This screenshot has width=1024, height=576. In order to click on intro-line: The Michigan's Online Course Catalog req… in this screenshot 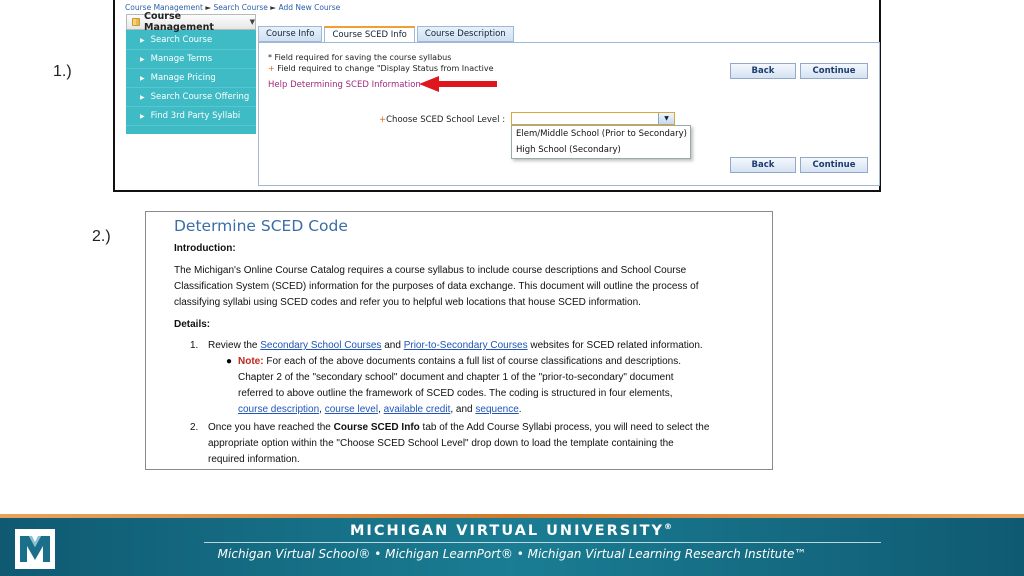, I will do `click(430, 270)`.